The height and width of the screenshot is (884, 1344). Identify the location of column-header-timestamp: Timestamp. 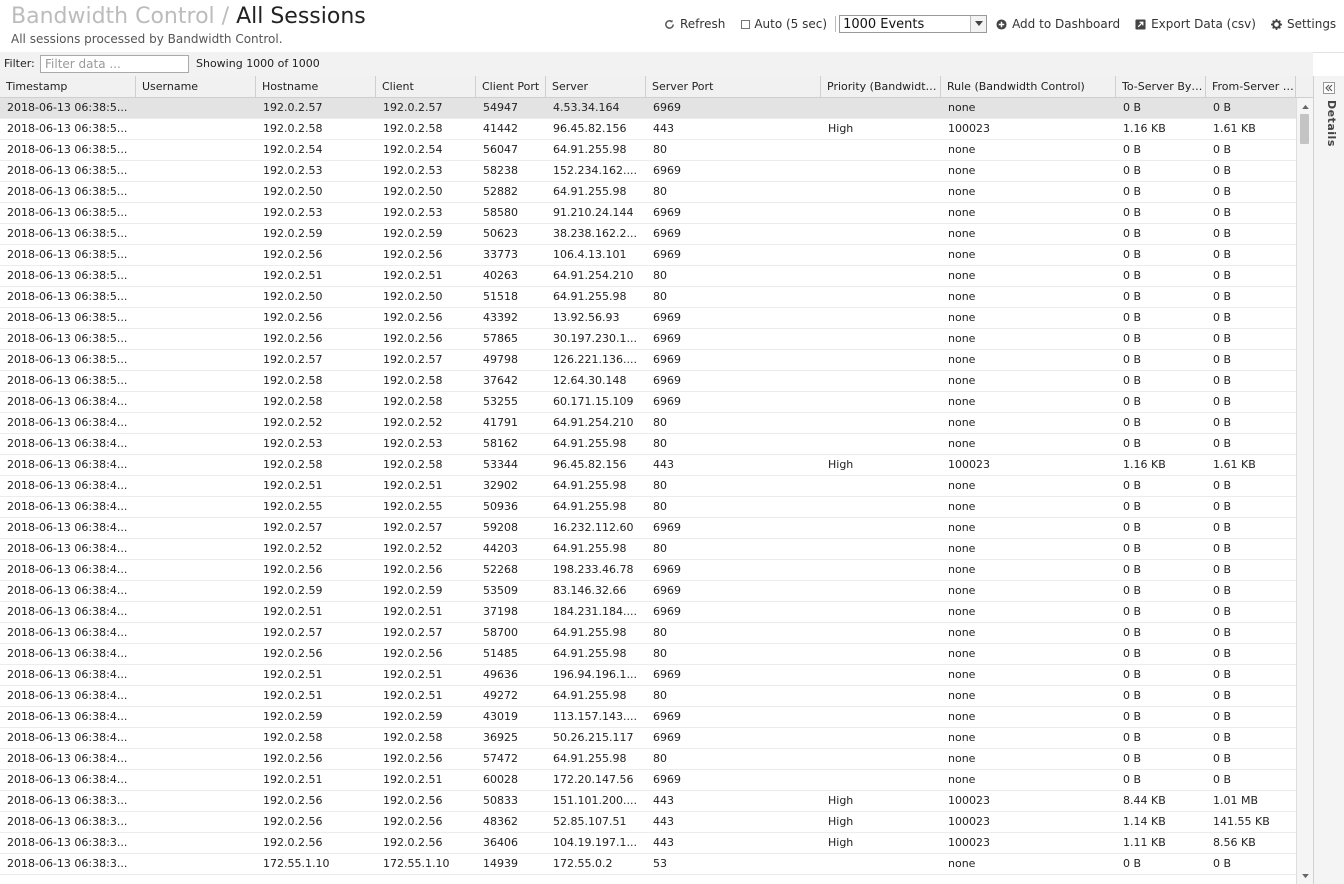
(68, 86).